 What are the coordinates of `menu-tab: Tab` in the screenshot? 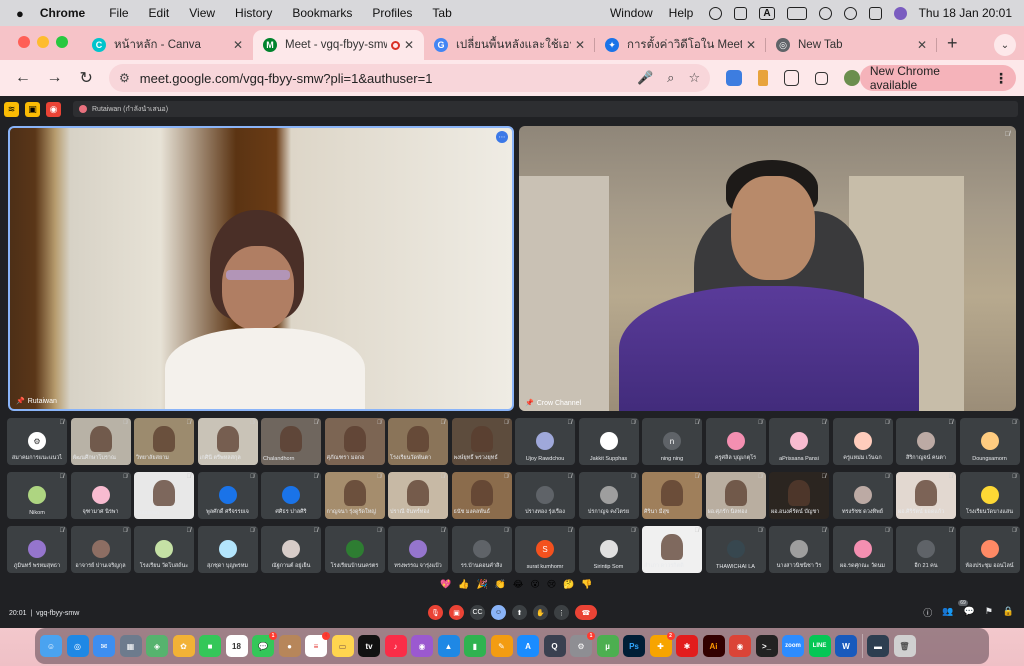 It's located at (441, 13).